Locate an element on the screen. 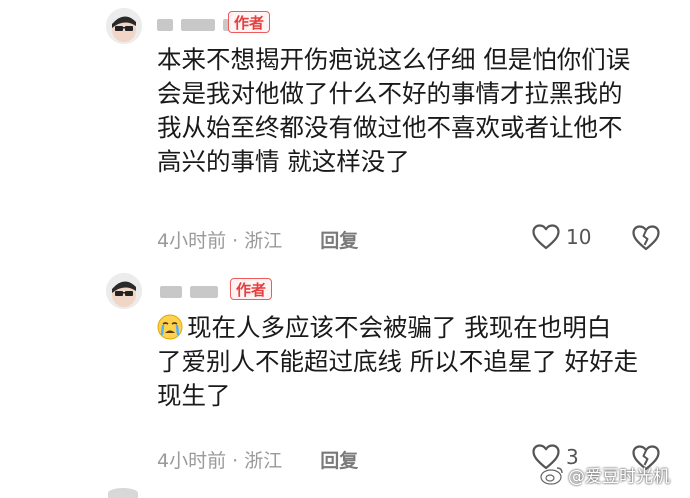 Image resolution: width=690 pixels, height=498 pixels. watermark-text: @爱豆时光机 is located at coordinates (619, 477).